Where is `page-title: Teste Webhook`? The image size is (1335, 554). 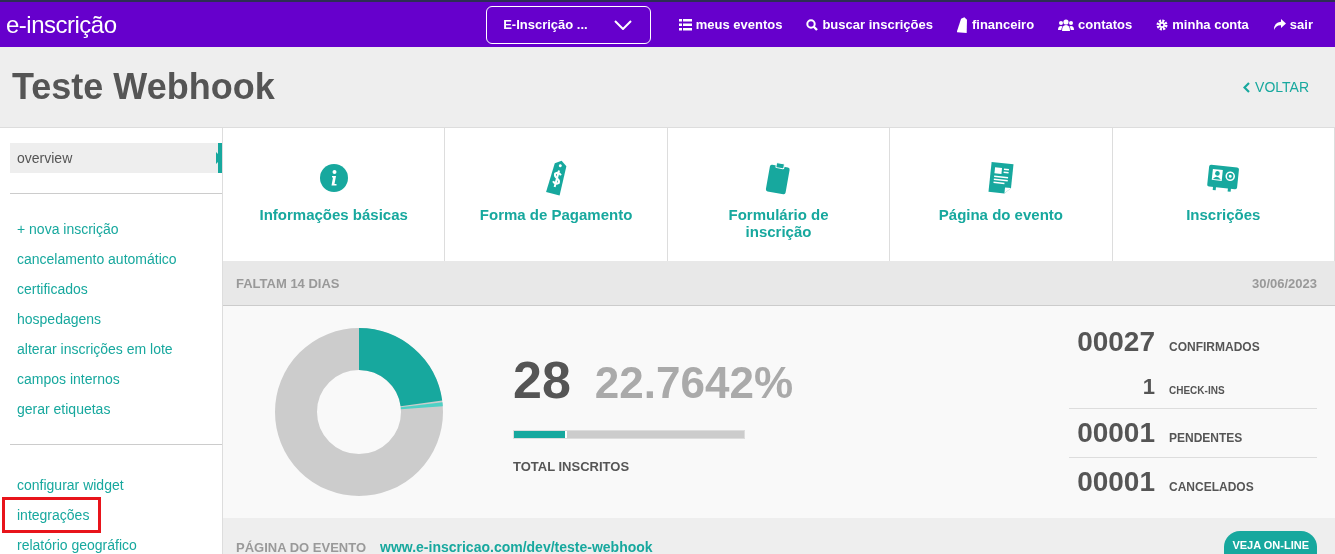
page-title: Teste Webhook is located at coordinates (143, 87).